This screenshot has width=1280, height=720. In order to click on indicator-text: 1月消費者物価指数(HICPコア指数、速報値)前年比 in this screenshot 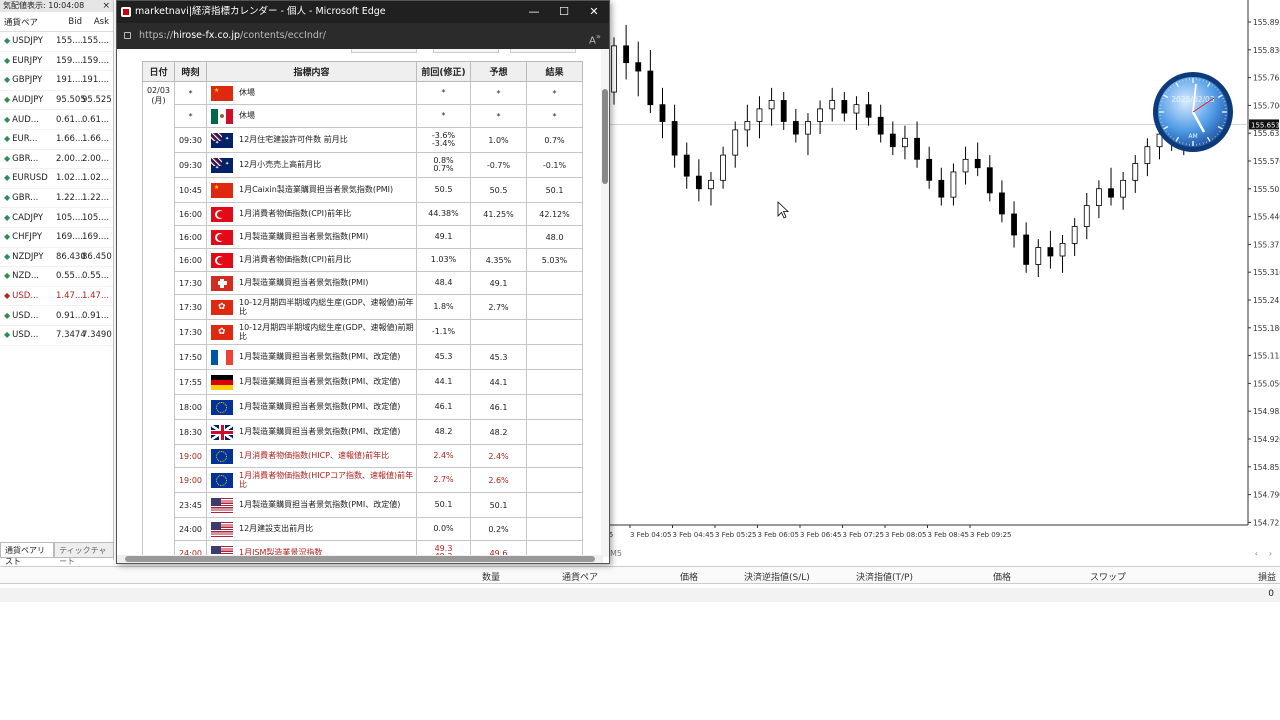, I will do `click(327, 480)`.